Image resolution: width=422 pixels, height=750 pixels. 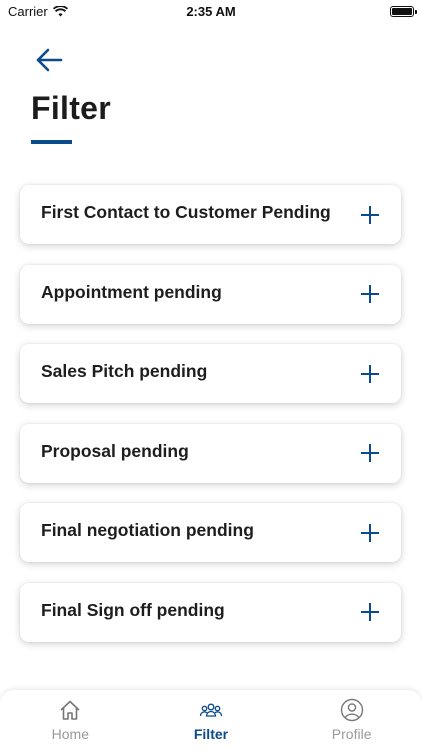 I want to click on filter-item-final-sign-off: Final Sign off pending, so click(x=210, y=612).